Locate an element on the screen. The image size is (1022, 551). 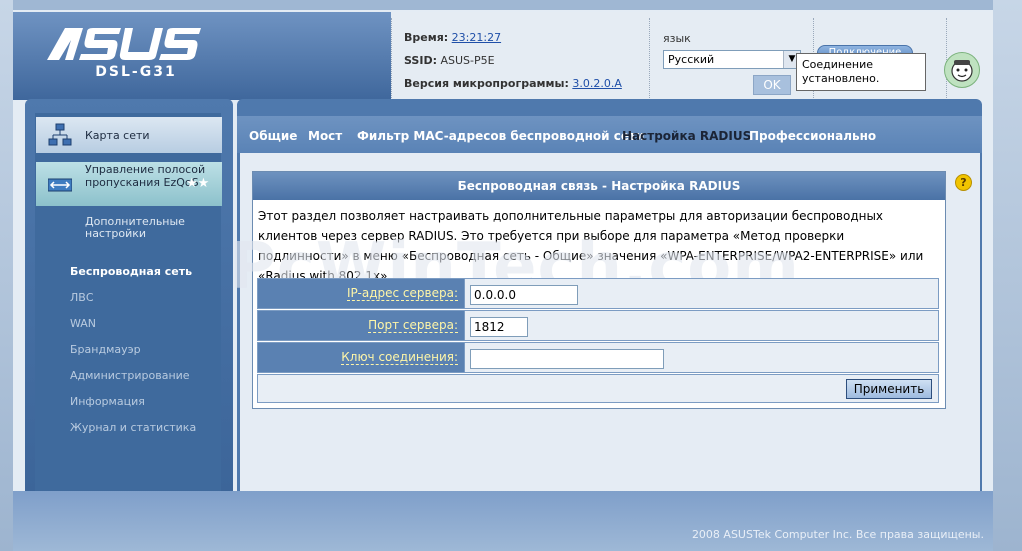
ssid-row: SSID: ASUS-P5E is located at coordinates (449, 60).